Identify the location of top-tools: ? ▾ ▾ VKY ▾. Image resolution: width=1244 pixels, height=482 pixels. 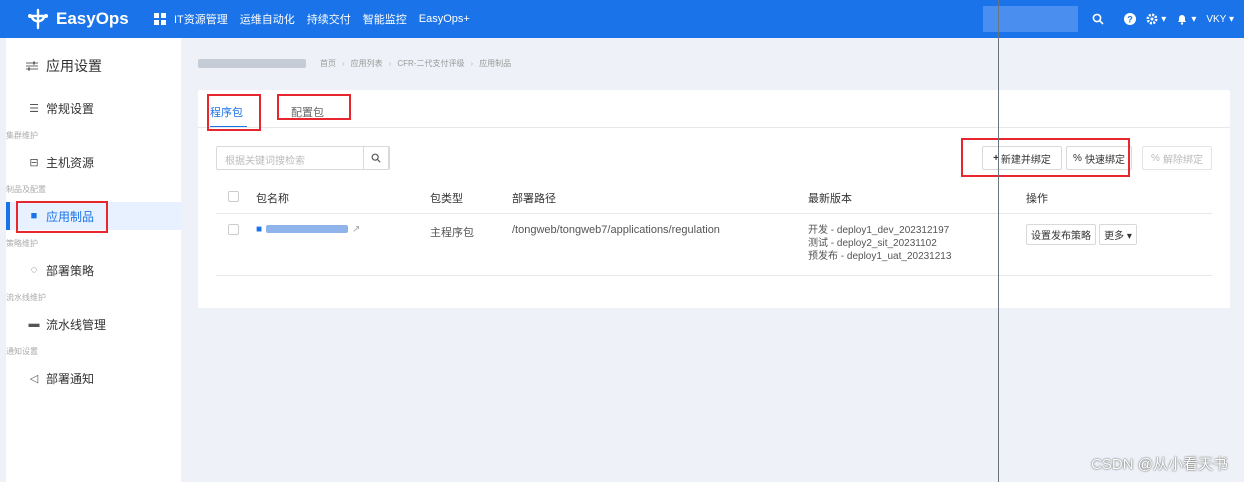
(1113, 19).